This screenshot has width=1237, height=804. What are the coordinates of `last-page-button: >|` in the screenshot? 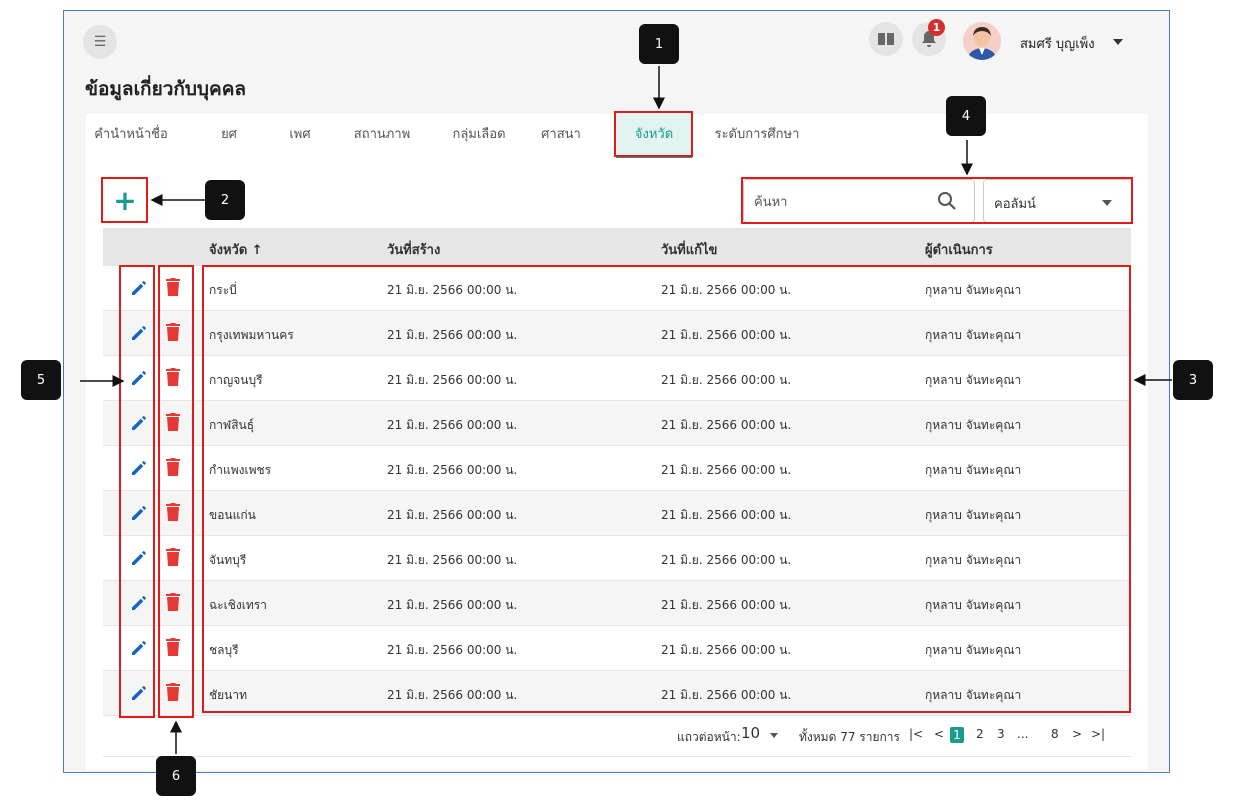 It's located at (1098, 734).